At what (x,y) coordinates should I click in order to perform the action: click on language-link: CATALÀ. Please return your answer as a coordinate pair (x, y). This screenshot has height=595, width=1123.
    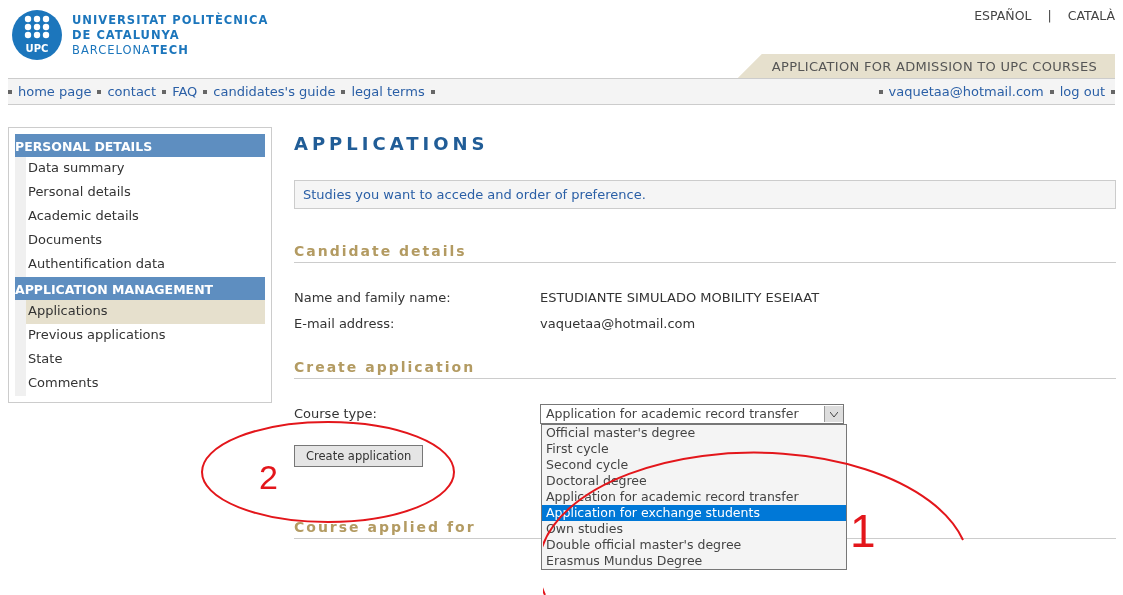
    Looking at the image, I should click on (1091, 15).